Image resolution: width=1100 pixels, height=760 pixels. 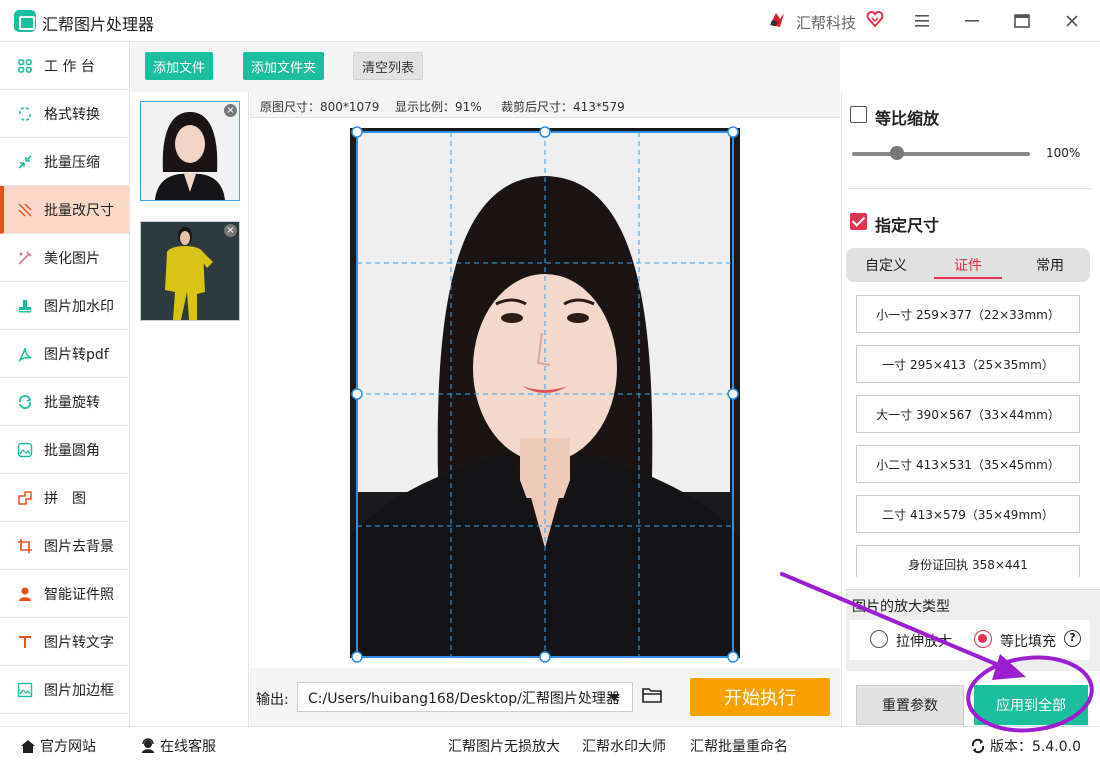 What do you see at coordinates (858, 221) in the screenshot?
I see `specify-size-checkbox` at bounding box center [858, 221].